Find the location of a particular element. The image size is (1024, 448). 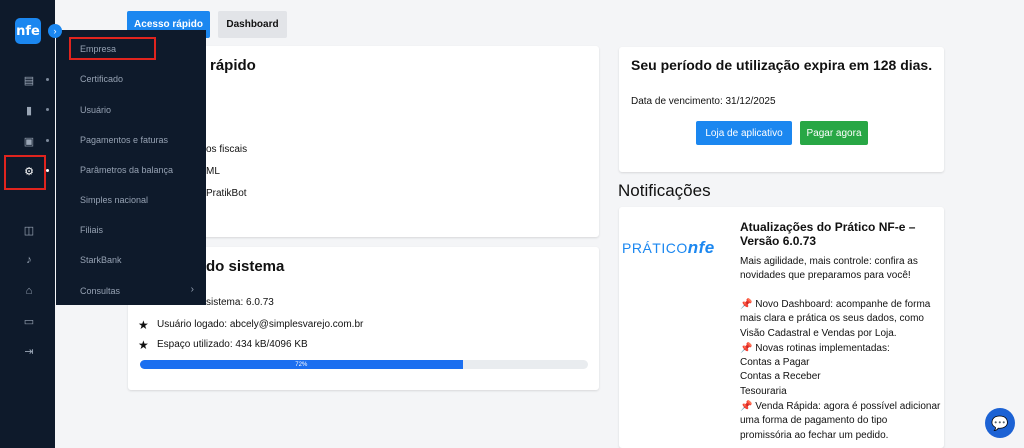

storage-progress-bar: 72% is located at coordinates (364, 364).